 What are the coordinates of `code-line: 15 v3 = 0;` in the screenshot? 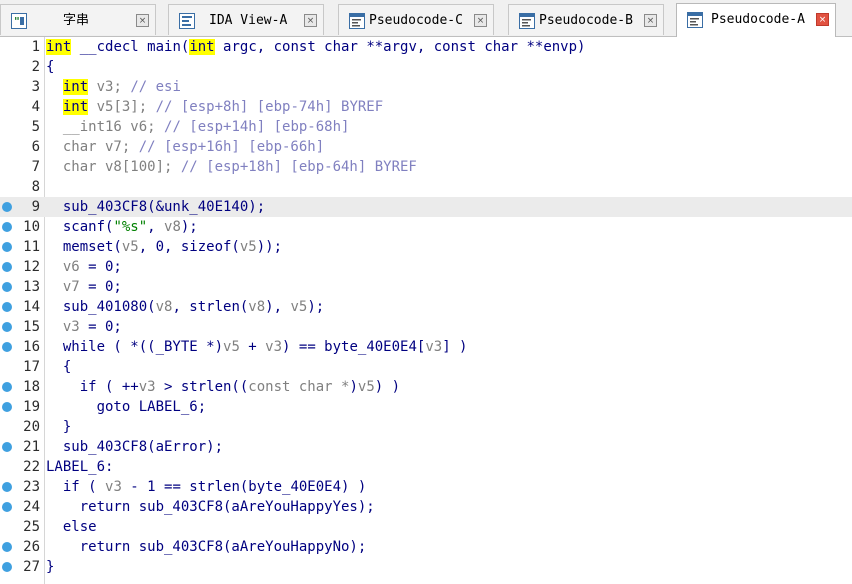 It's located at (426, 327).